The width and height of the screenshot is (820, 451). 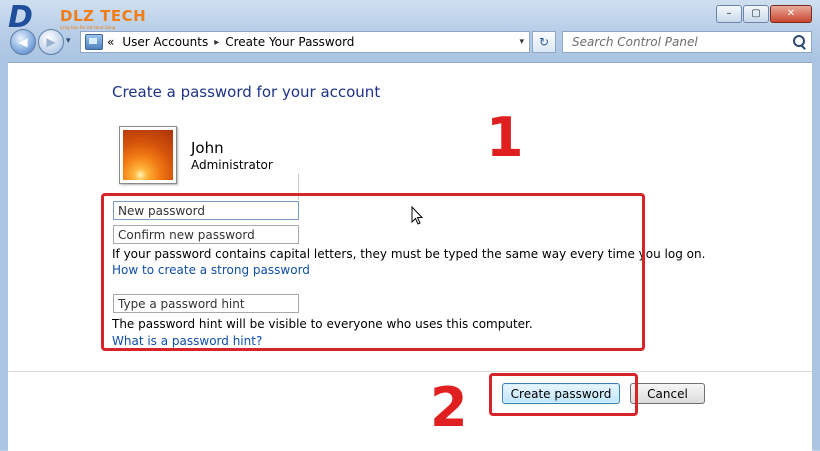 I want to click on user-name: John, so click(x=207, y=148).